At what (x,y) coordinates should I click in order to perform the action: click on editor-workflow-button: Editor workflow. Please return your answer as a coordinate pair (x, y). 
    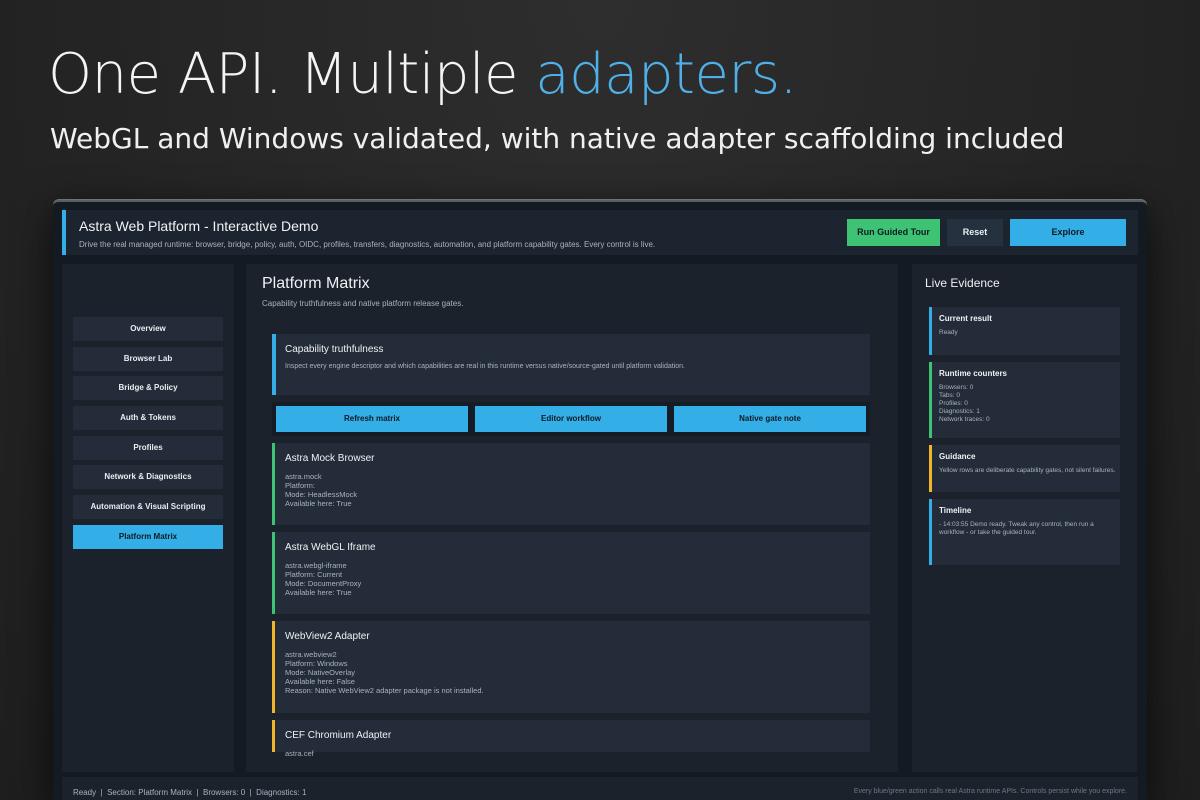
    Looking at the image, I should click on (571, 419).